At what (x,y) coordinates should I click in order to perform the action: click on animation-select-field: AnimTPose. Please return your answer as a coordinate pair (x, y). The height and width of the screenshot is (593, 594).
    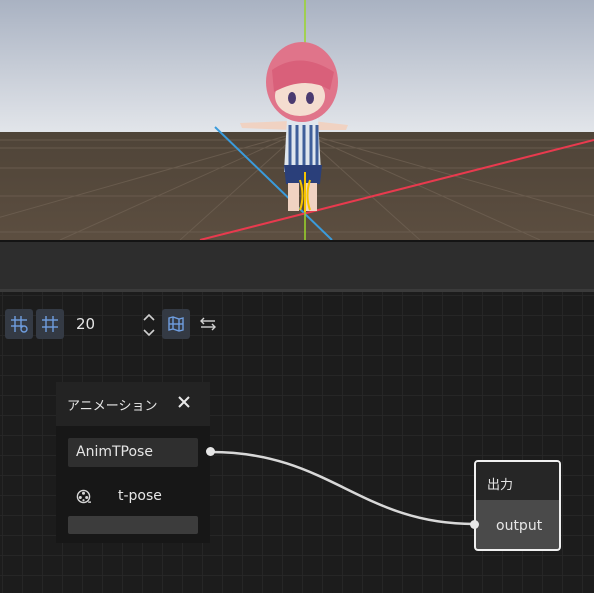
    Looking at the image, I should click on (133, 452).